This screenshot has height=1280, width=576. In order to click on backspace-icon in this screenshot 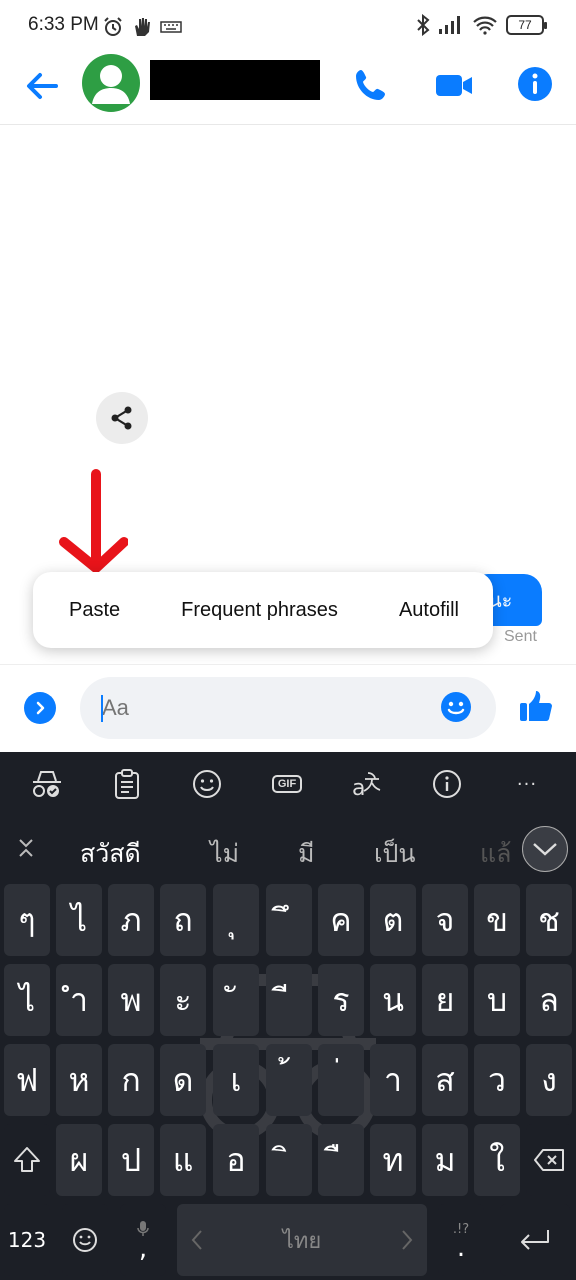, I will do `click(549, 1160)`.